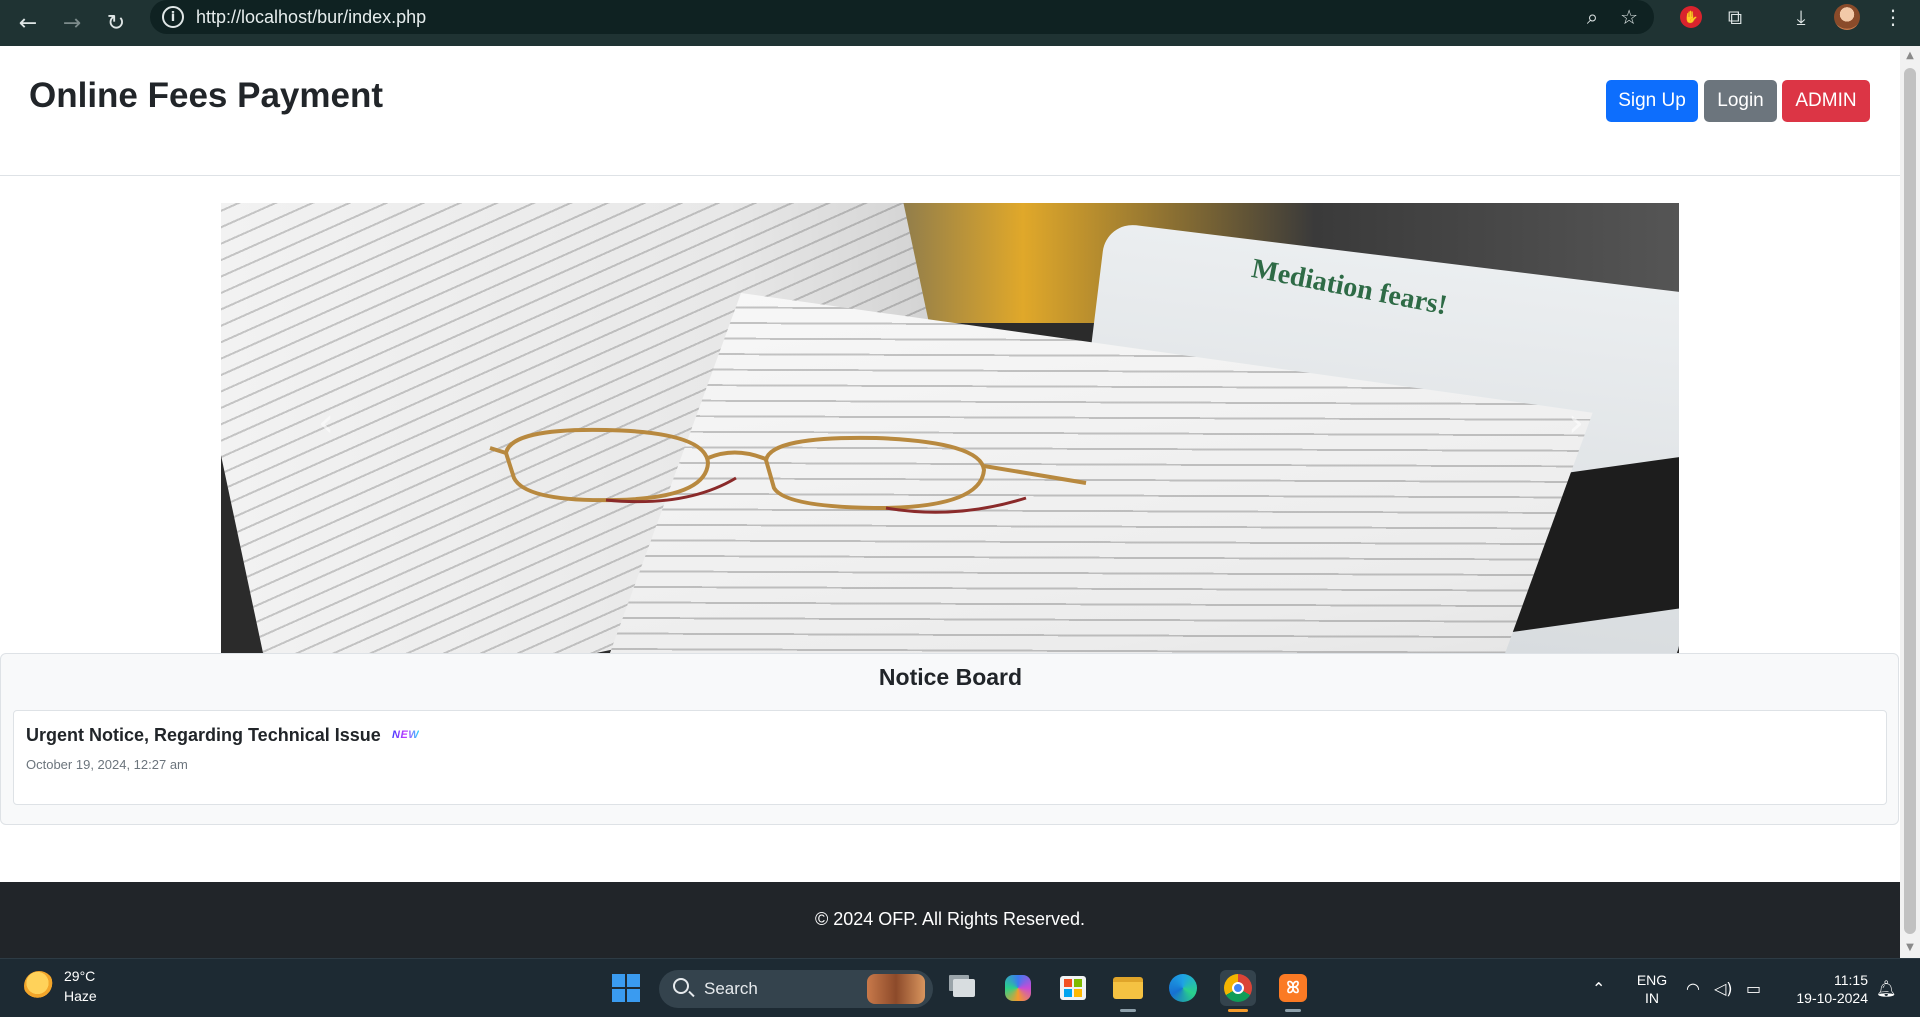 Image resolution: width=1920 pixels, height=1018 pixels. What do you see at coordinates (902, 17) in the screenshot?
I see `address-bar: i http://localhost/bur/index.php ⌕ ☆` at bounding box center [902, 17].